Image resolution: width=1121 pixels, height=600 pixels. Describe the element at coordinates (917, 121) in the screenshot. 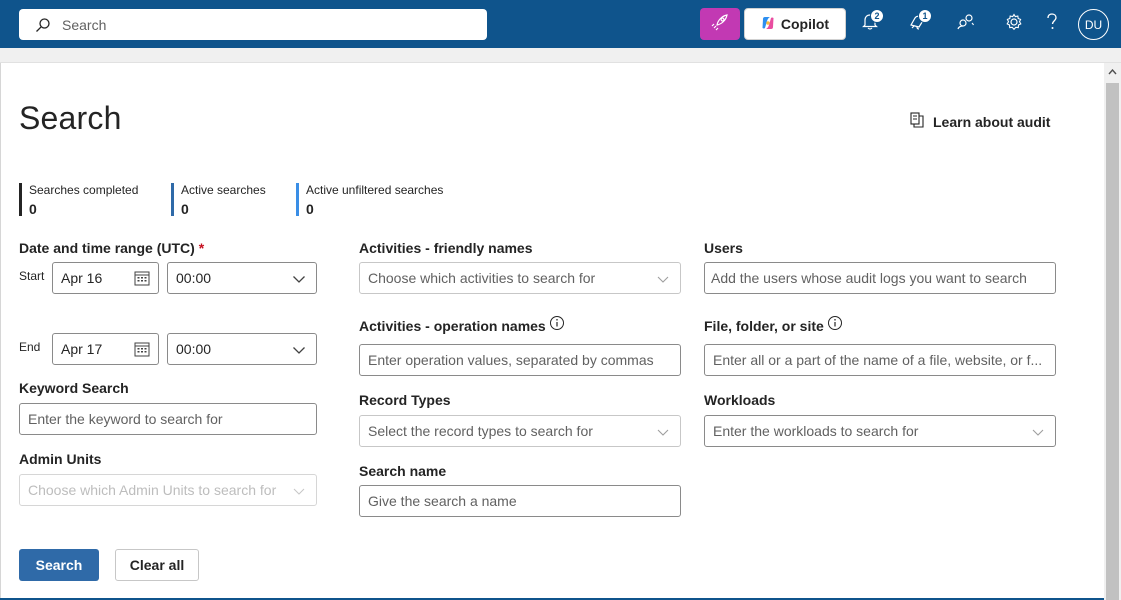

I see `document-copy-icon` at that location.